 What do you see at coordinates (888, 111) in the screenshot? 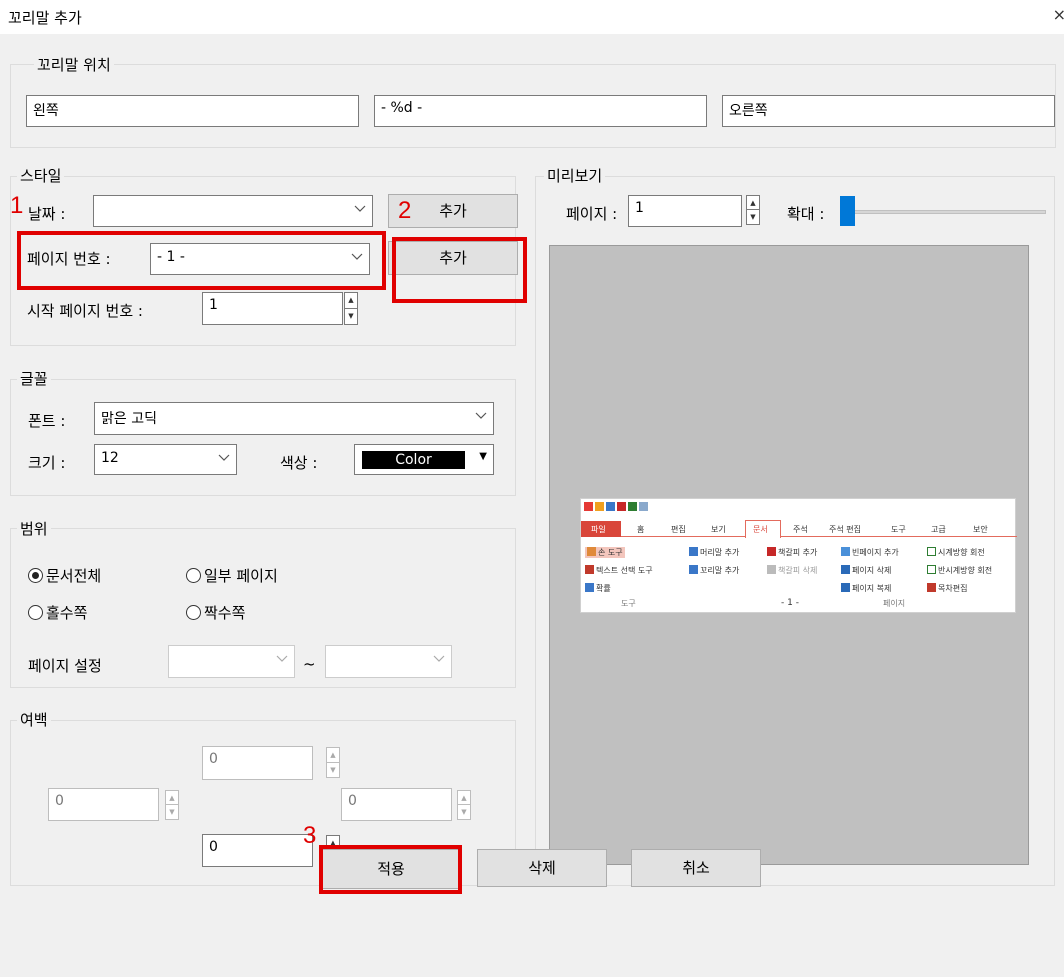
I see `right-text-field: 오른쪽` at bounding box center [888, 111].